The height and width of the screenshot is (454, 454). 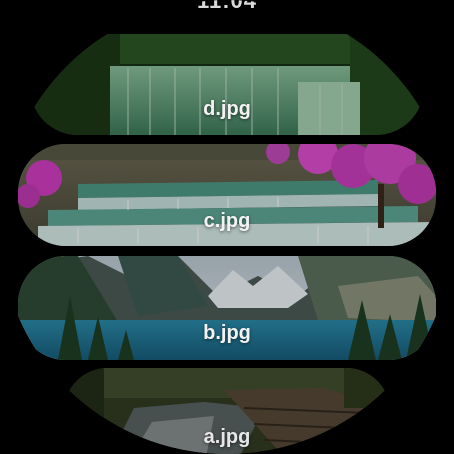 What do you see at coordinates (227, 333) in the screenshot?
I see `filename-label: b.jpg` at bounding box center [227, 333].